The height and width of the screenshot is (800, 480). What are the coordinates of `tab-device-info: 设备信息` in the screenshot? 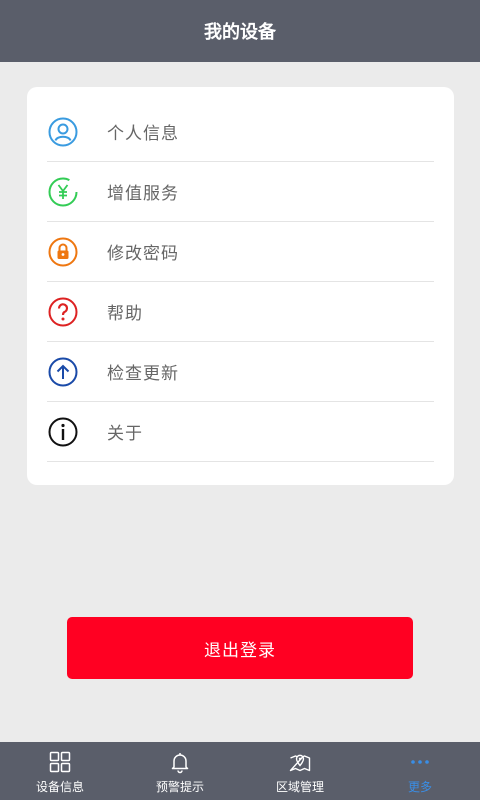 It's located at (60, 771).